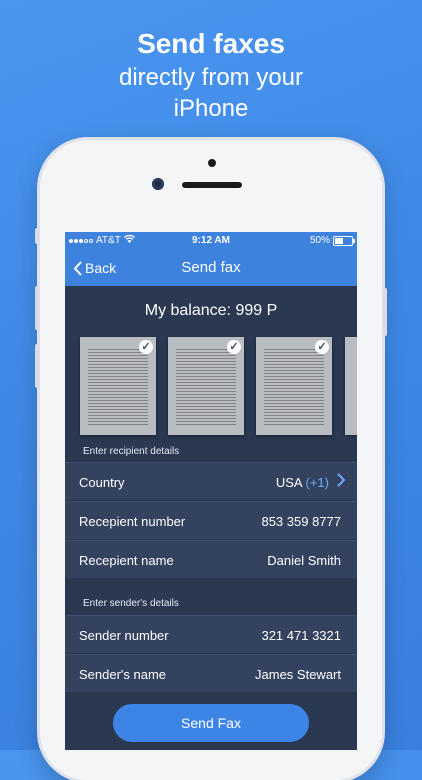 The height and width of the screenshot is (780, 422). I want to click on proximity-sensor, so click(212, 163).